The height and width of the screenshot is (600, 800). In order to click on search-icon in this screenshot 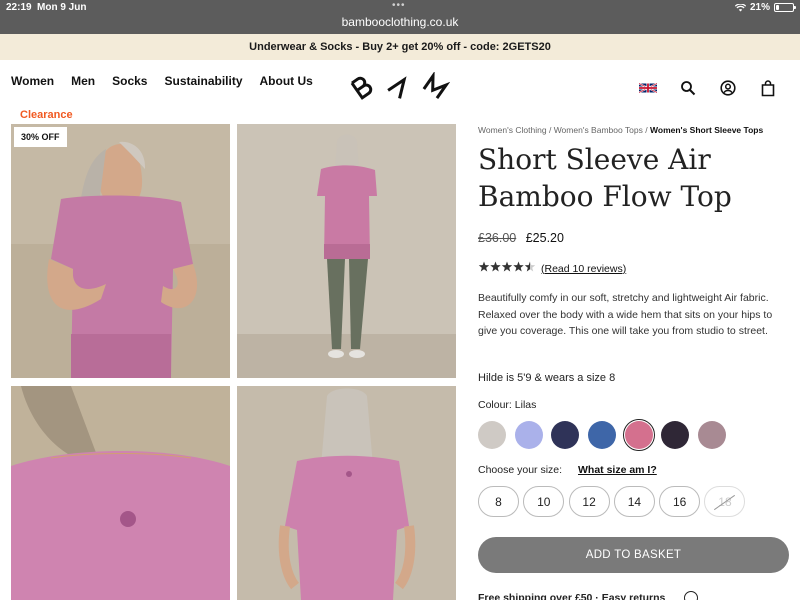, I will do `click(688, 88)`.